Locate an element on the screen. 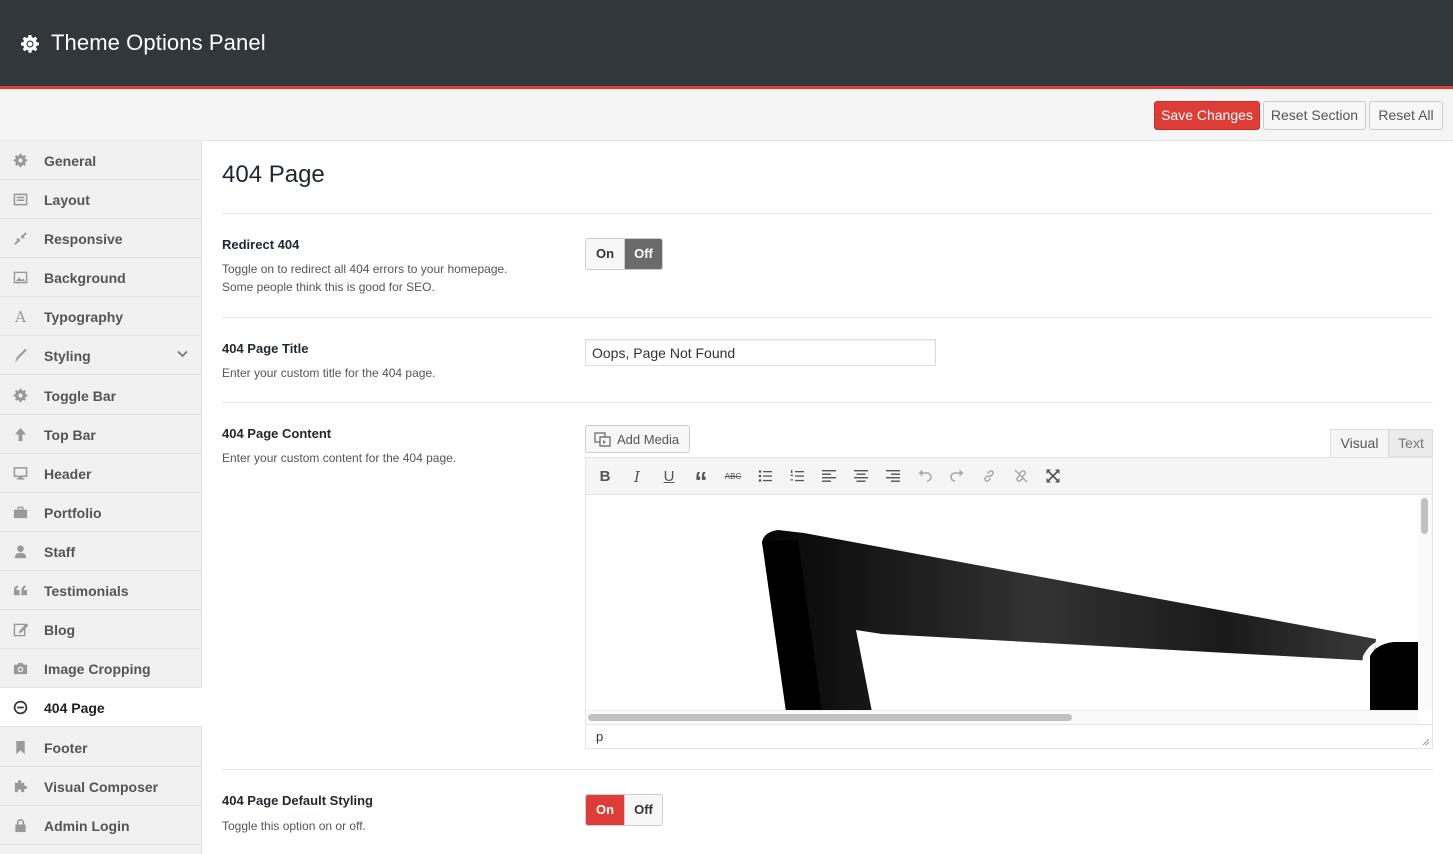 Image resolution: width=1453 pixels, height=854 pixels. sidebar-item-general: General is located at coordinates (100, 160).